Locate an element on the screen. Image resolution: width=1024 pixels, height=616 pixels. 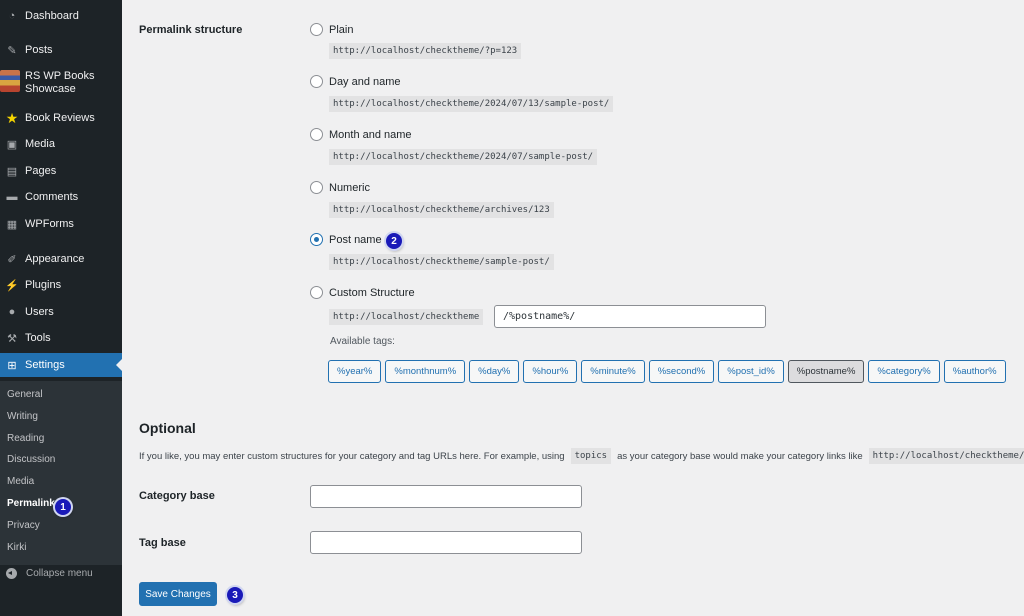
tag-button-author: %author% is located at coordinates (974, 371).